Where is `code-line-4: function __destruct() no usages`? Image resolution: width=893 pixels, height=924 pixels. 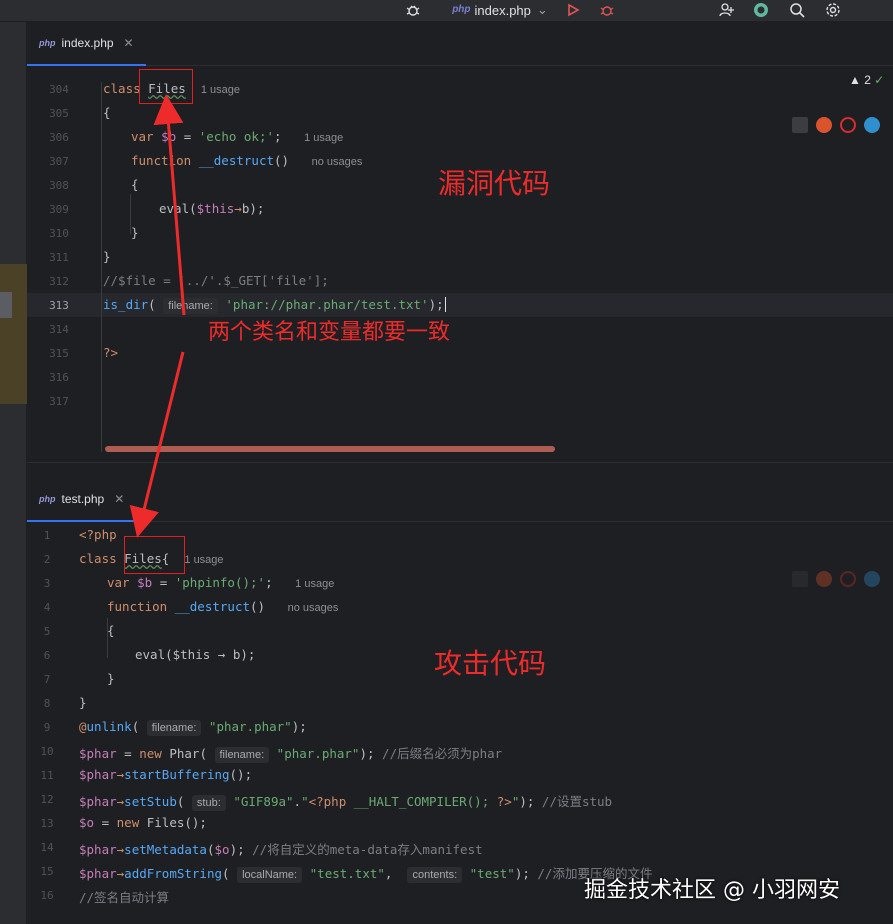
code-line-4: function __destruct() no usages is located at coordinates (222, 606).